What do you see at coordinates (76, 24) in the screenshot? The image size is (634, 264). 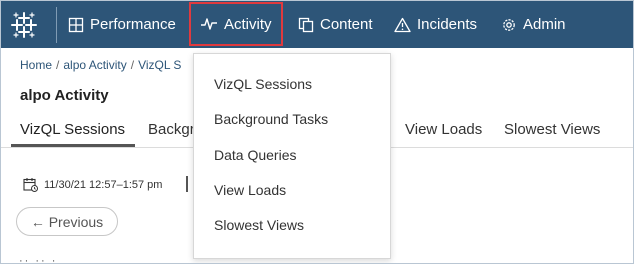 I see `grid-icon` at bounding box center [76, 24].